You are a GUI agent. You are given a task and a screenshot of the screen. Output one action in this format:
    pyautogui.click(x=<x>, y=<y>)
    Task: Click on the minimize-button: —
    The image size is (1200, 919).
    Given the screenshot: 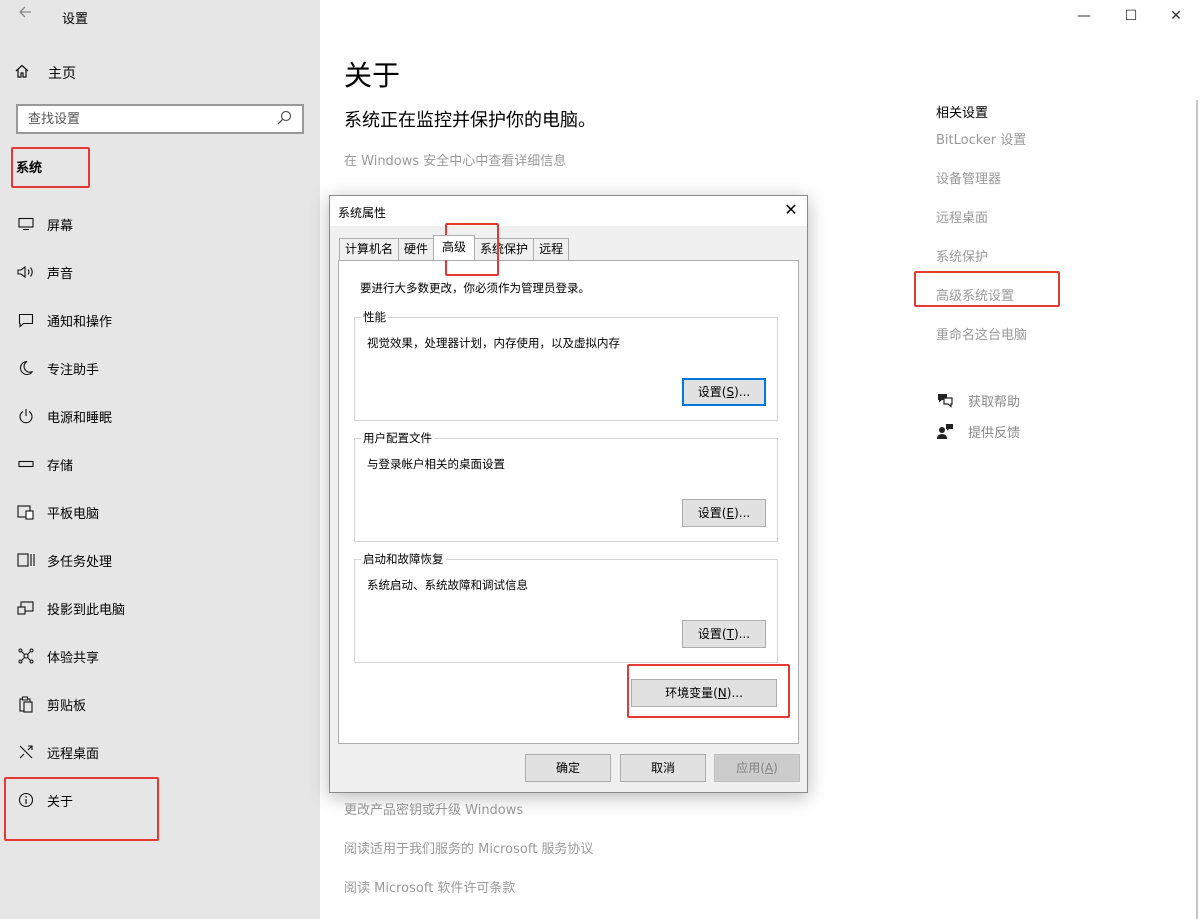 What is the action you would take?
    pyautogui.click(x=1084, y=16)
    